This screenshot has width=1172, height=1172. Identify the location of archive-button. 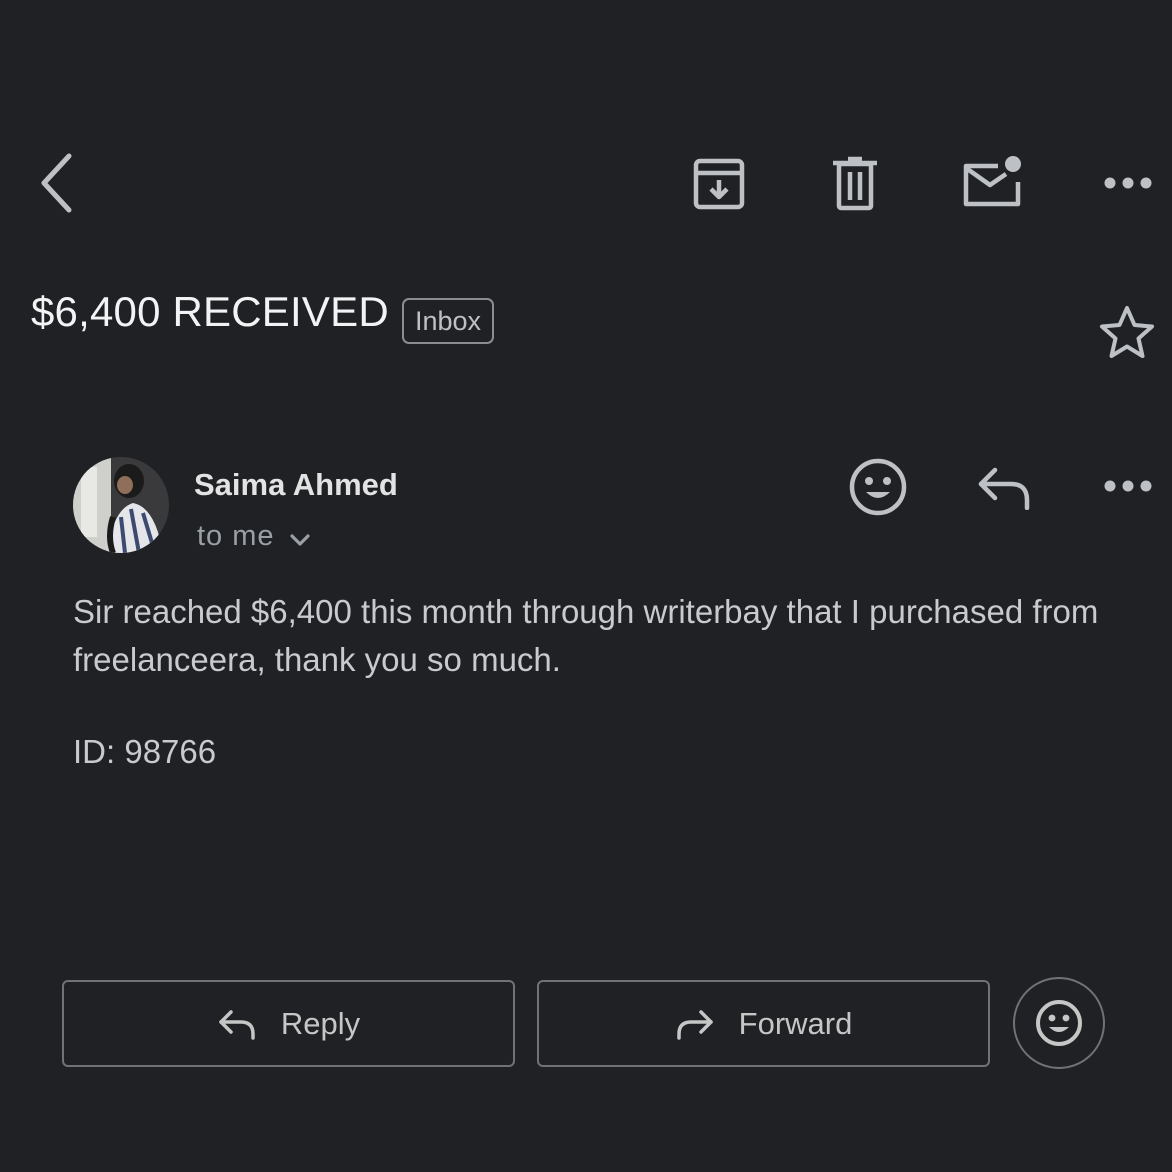
(719, 184).